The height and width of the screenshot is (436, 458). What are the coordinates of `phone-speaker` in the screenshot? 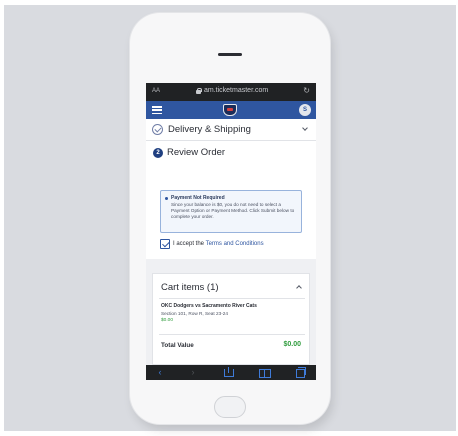 It's located at (230, 54).